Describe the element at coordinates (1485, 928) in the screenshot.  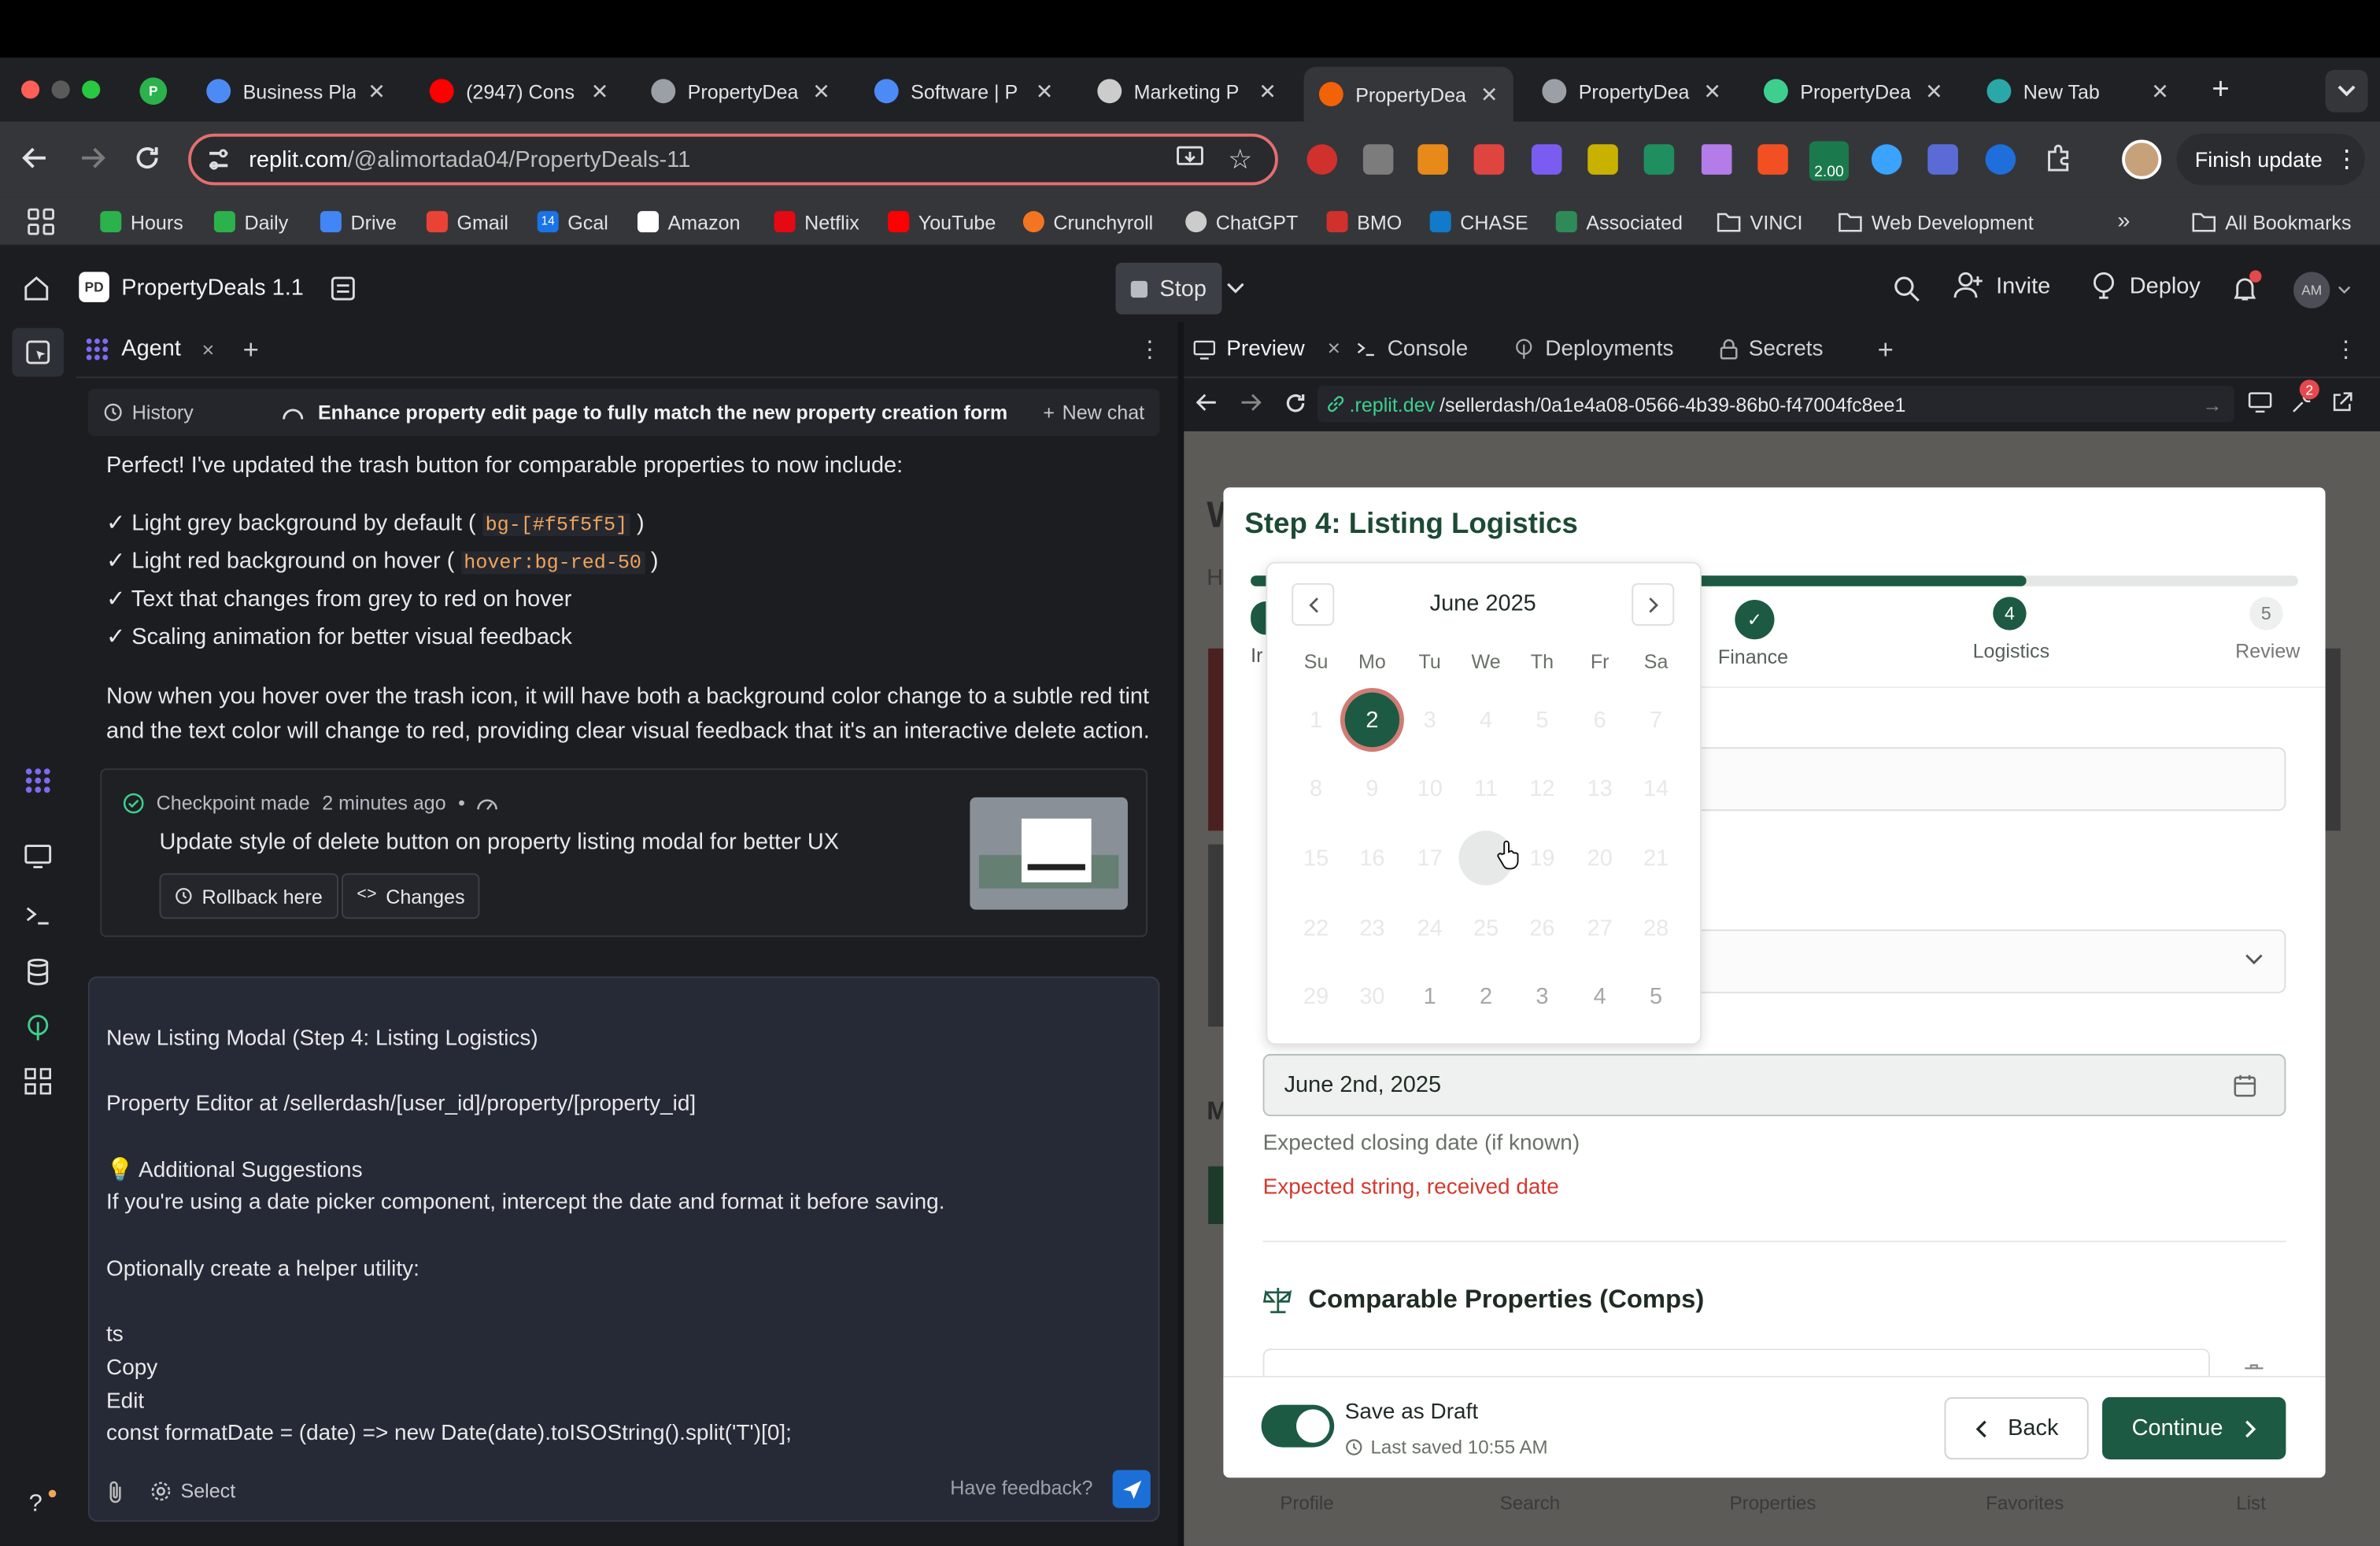
I see `calendar-day: 25` at that location.